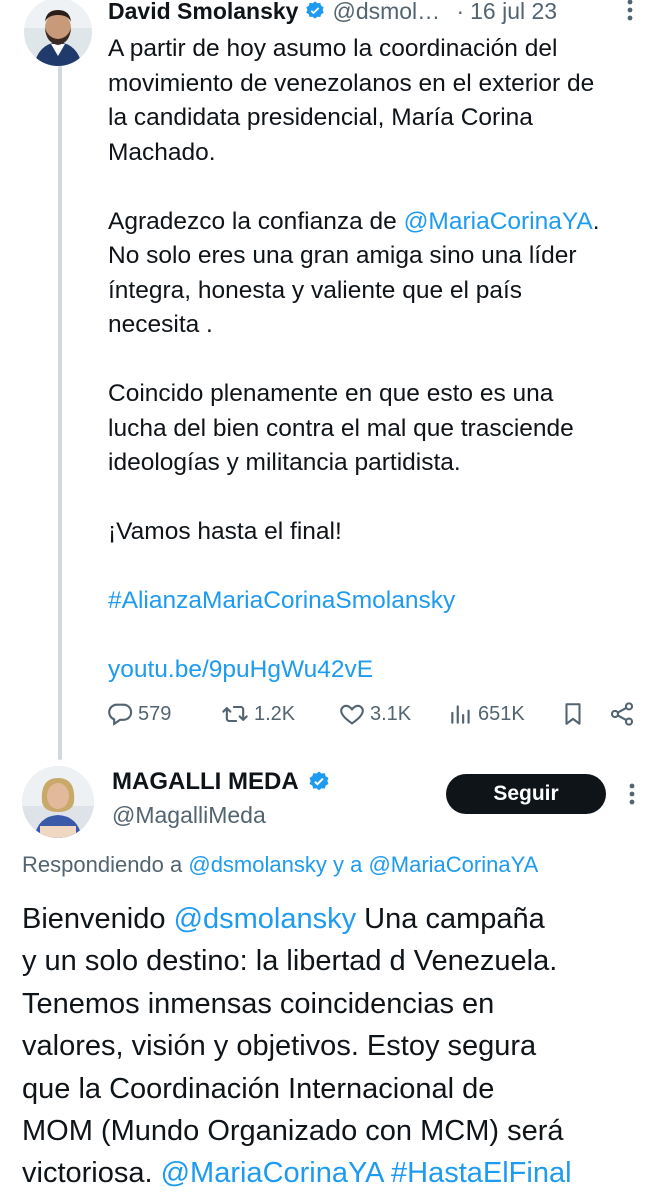  Describe the element at coordinates (221, 798) in the screenshot. I see `reply-header: MAGALLI MEDA @MagalliMeda` at that location.